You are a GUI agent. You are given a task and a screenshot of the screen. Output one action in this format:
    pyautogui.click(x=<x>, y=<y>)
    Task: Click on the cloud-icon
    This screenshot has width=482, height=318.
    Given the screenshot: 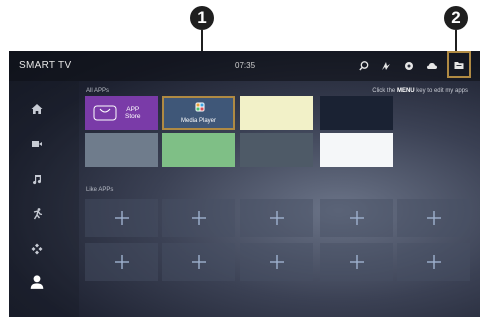 What is the action you would take?
    pyautogui.click(x=432, y=66)
    